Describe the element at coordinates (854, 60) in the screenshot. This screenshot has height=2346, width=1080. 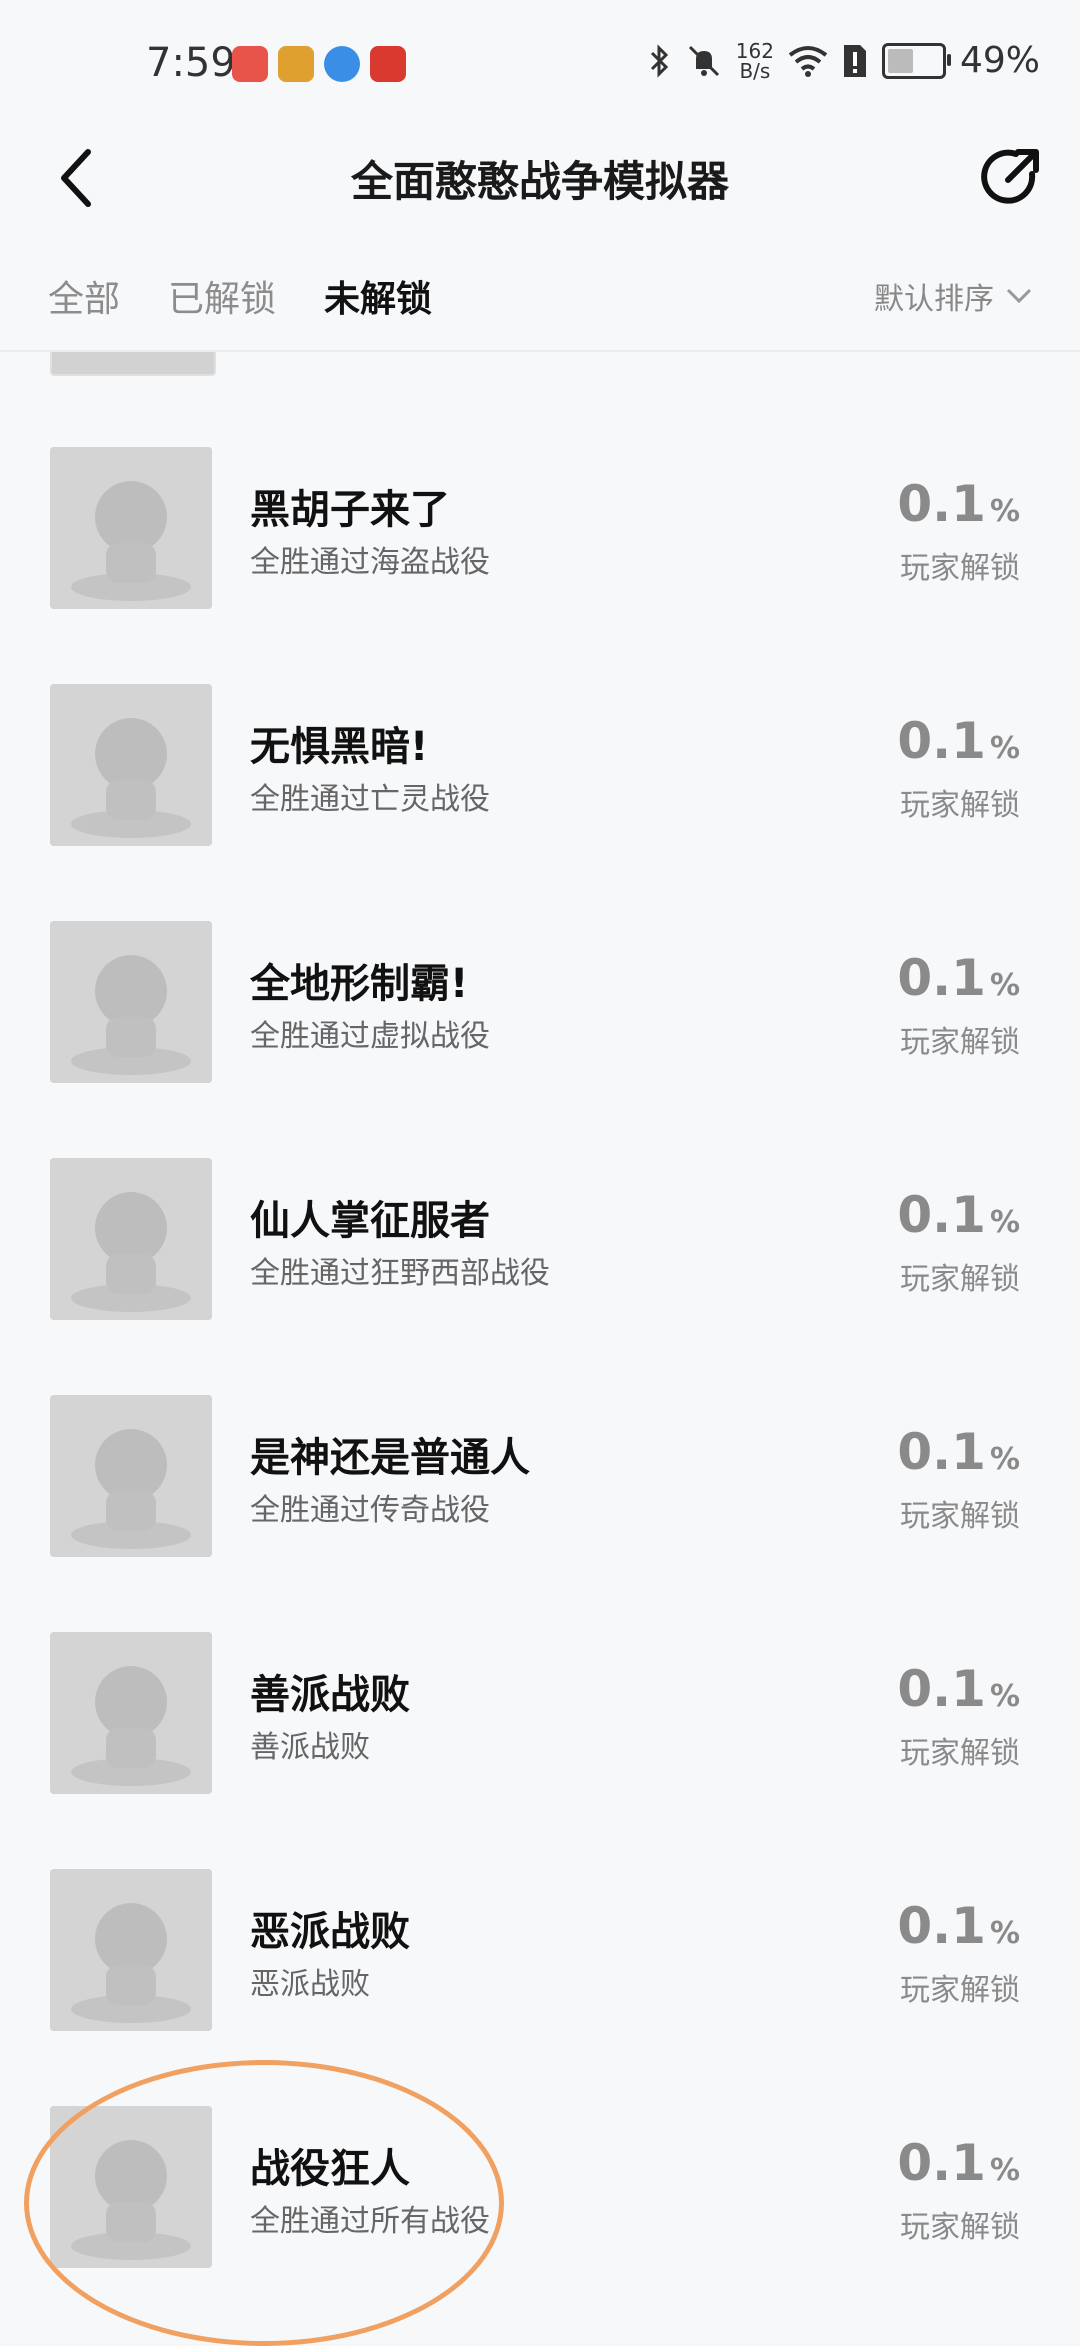
I see `sim-alert-icon` at that location.